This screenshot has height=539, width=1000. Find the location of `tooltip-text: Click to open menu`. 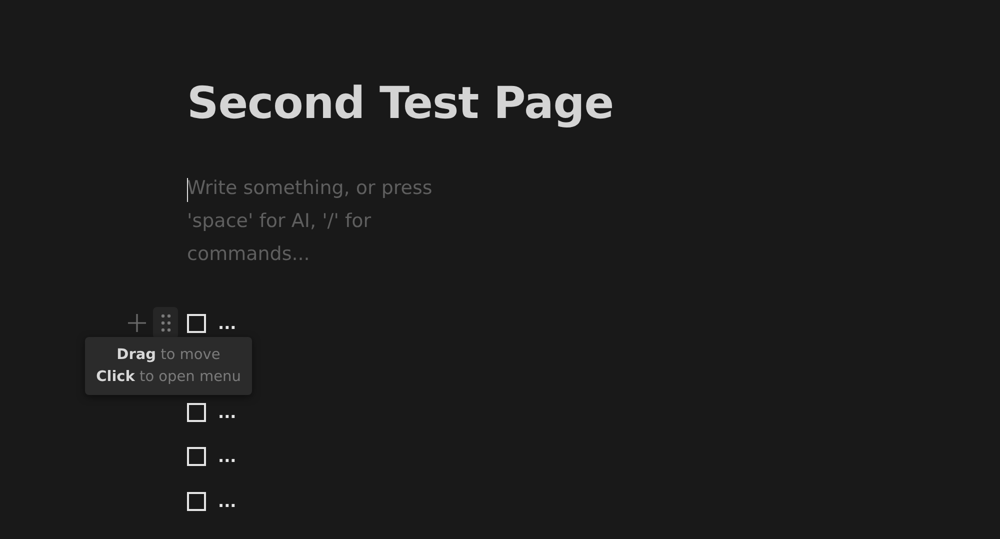

tooltip-text: Click to open menu is located at coordinates (168, 377).